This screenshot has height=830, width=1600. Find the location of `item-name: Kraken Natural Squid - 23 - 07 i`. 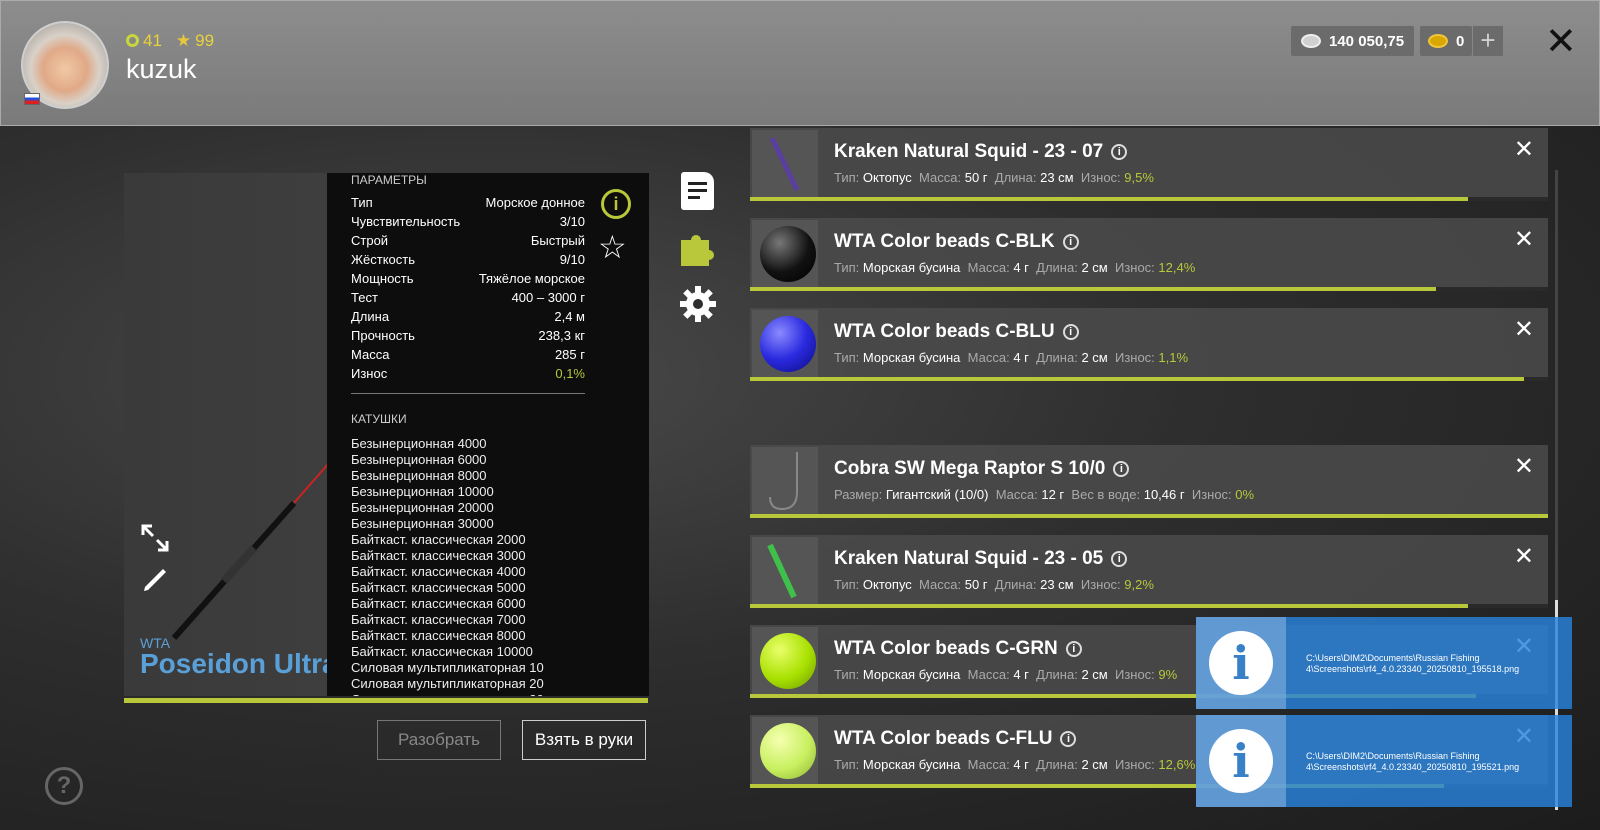

item-name: Kraken Natural Squid - 23 - 07 i is located at coordinates (981, 152).